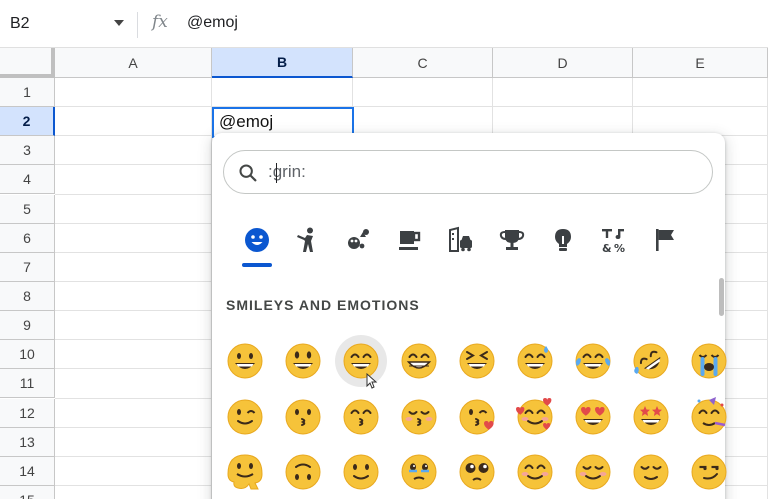 The height and width of the screenshot is (499, 768). I want to click on select-all-corner, so click(27, 63).